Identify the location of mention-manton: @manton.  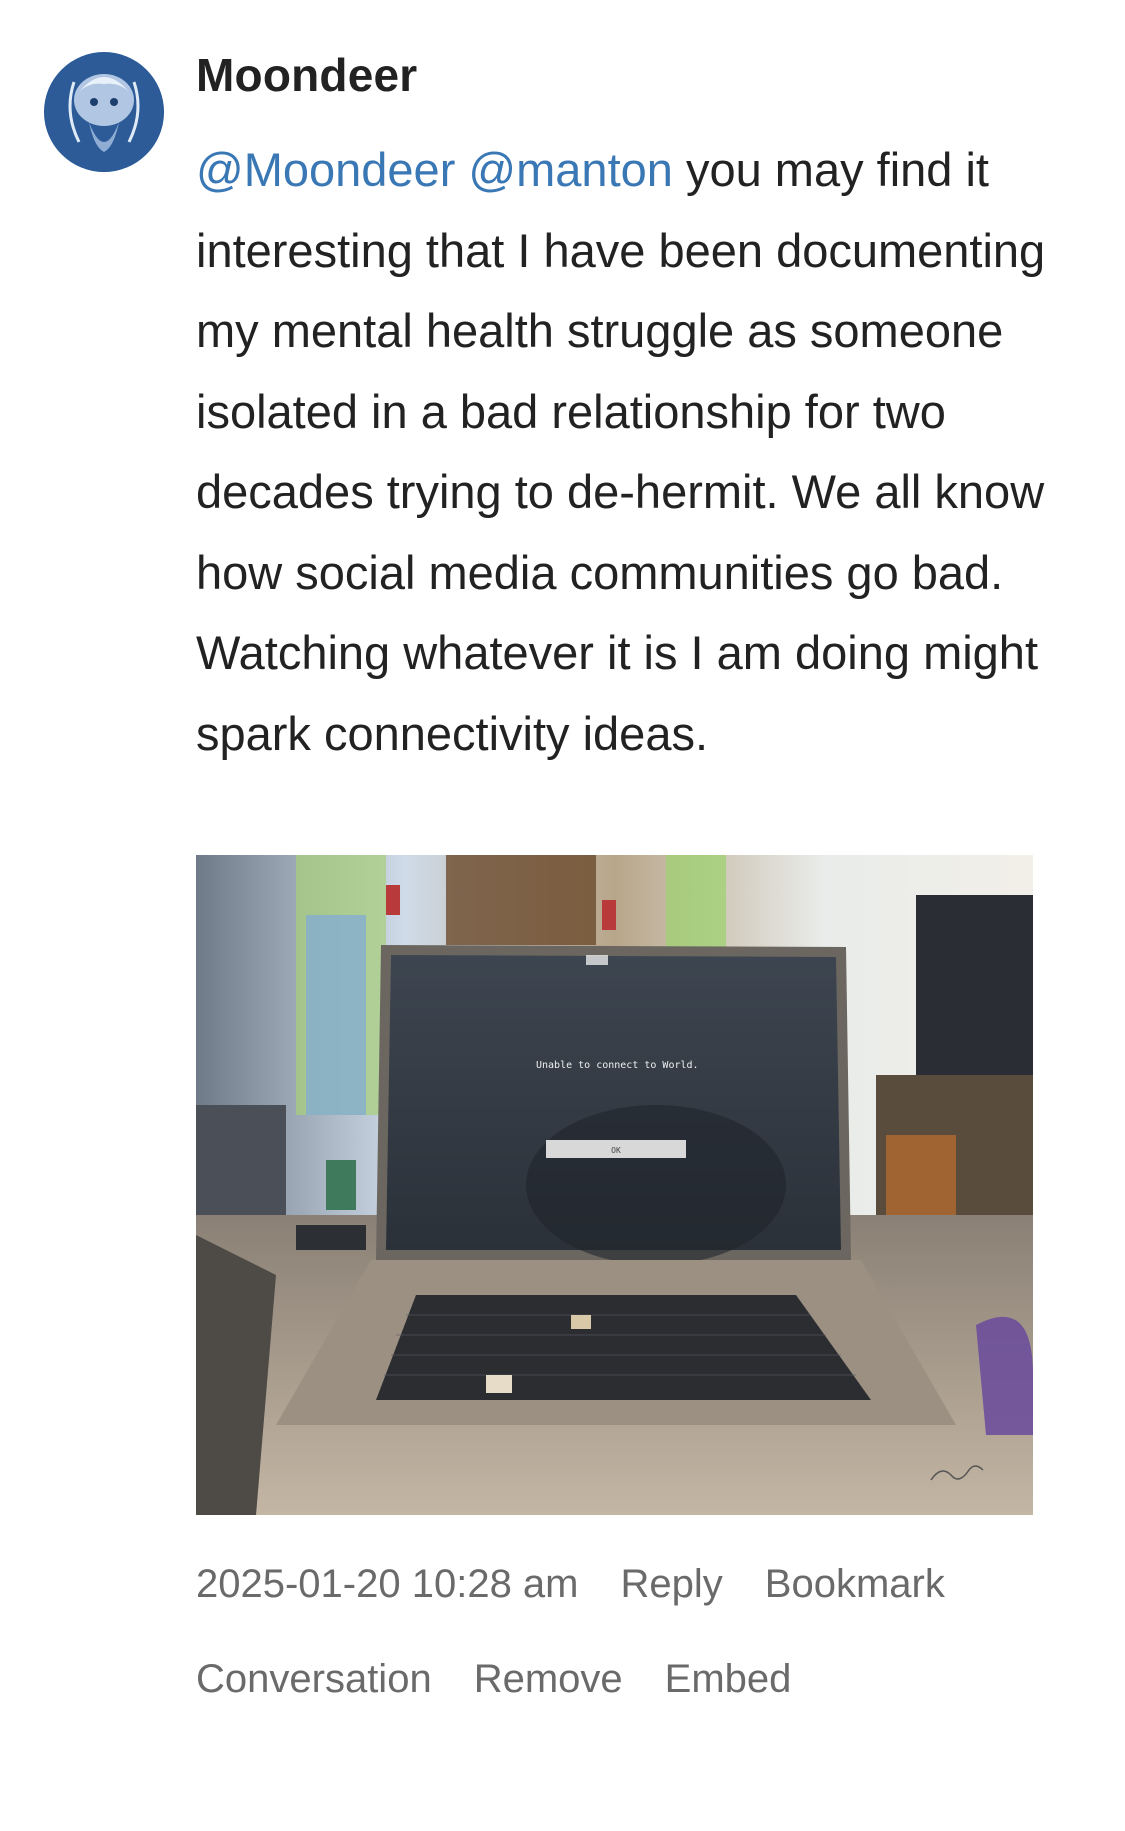
(570, 169).